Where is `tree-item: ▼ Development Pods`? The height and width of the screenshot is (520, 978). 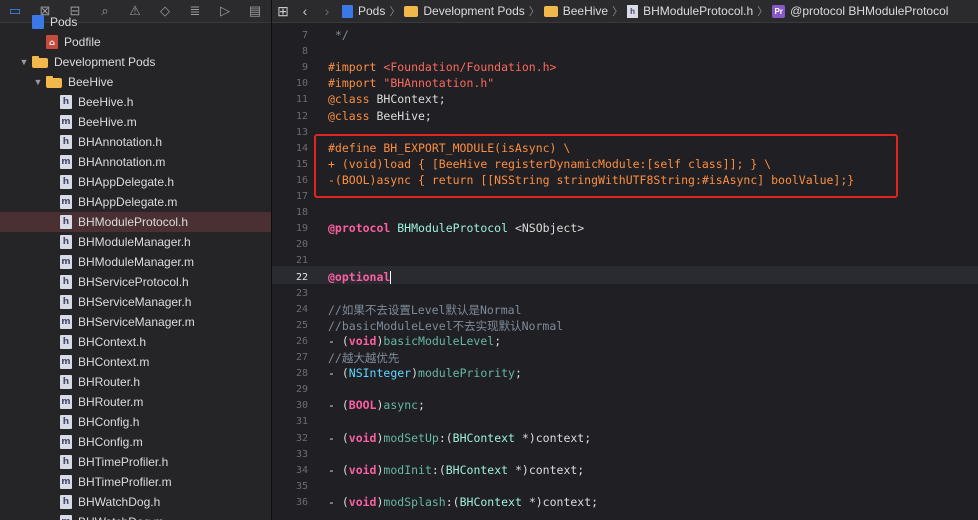
tree-item: ▼ Development Pods is located at coordinates (135, 62).